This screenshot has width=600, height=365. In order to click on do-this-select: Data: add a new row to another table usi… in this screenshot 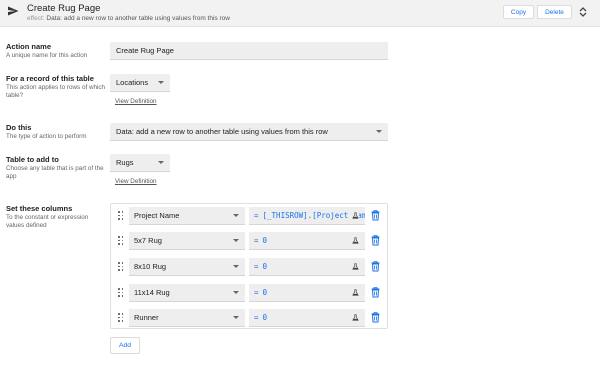, I will do `click(249, 132)`.